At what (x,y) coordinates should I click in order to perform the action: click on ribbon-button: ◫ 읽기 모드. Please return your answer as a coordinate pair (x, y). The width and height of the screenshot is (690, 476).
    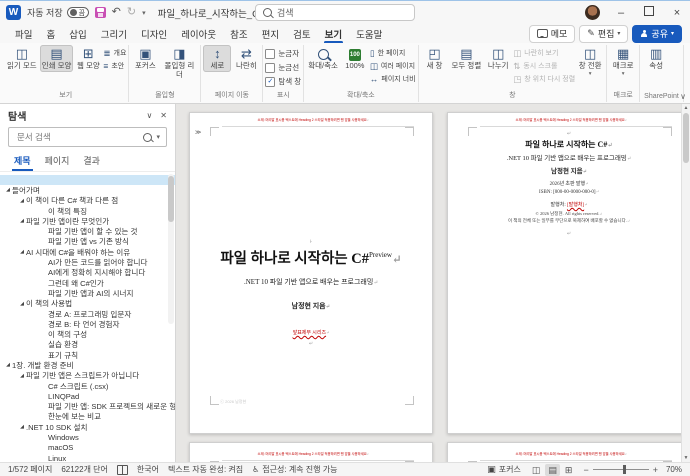
    Looking at the image, I should click on (22, 58).